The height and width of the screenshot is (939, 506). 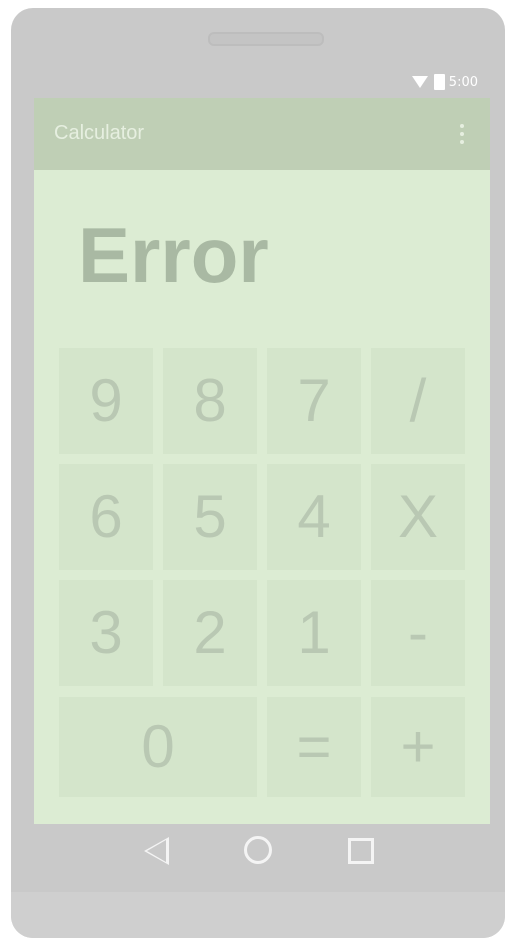 What do you see at coordinates (158, 747) in the screenshot?
I see `key-0: 0` at bounding box center [158, 747].